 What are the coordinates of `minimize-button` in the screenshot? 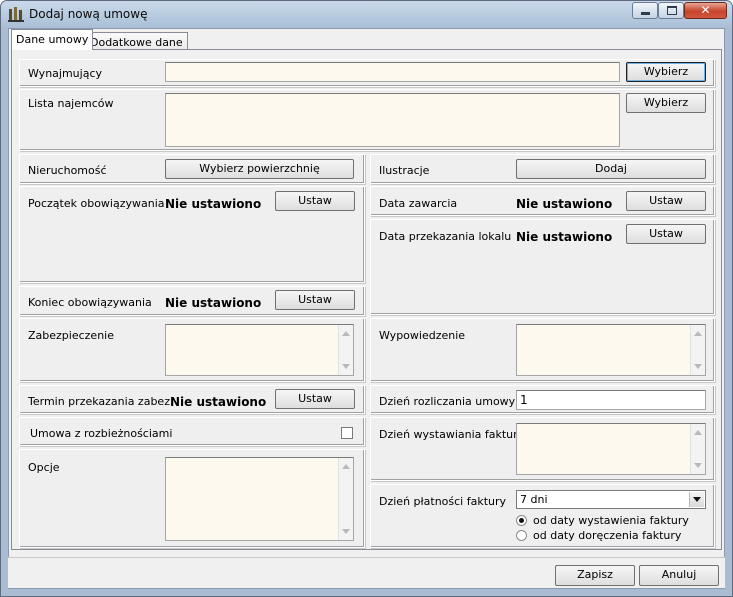 It's located at (645, 10).